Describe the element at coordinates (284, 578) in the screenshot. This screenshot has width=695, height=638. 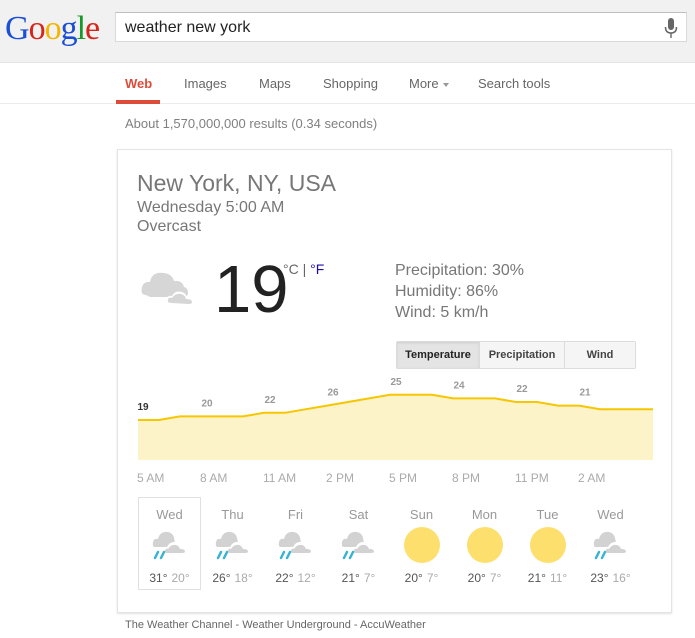
I see `high-temp: 22°` at that location.